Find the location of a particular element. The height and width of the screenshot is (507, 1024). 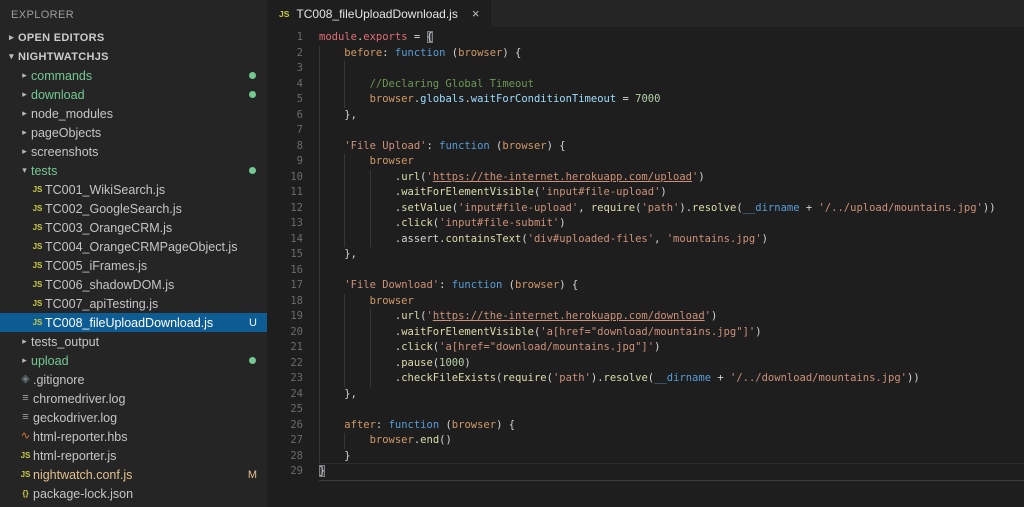

code-line-15: 15 }, is located at coordinates (645, 255).